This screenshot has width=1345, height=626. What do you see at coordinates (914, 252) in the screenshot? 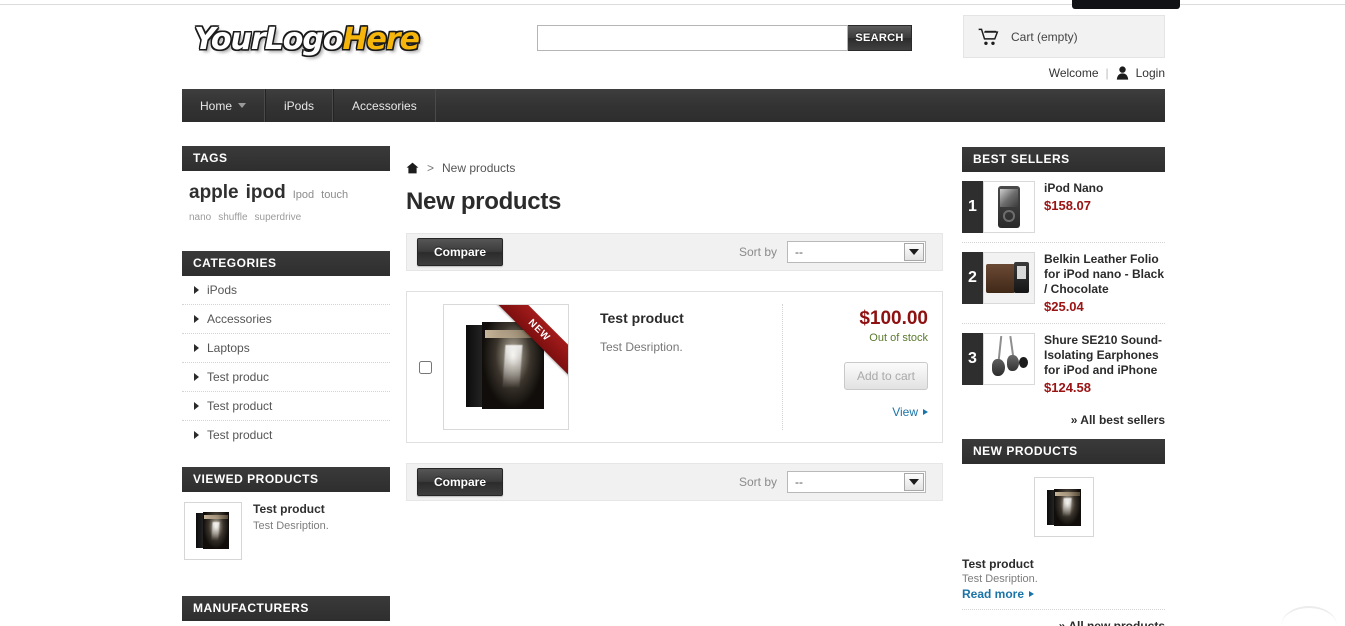
I see `chevron-down-icon` at bounding box center [914, 252].